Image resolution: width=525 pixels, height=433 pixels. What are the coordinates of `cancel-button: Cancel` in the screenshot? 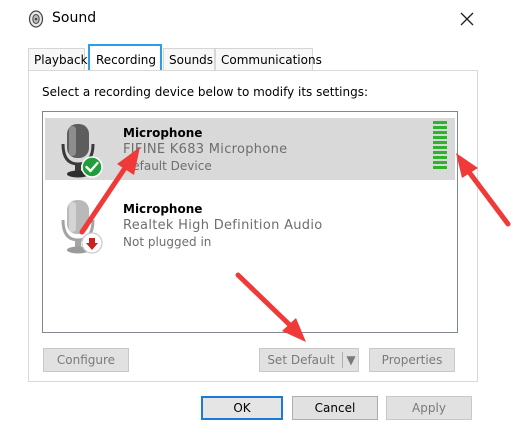 It's located at (335, 408).